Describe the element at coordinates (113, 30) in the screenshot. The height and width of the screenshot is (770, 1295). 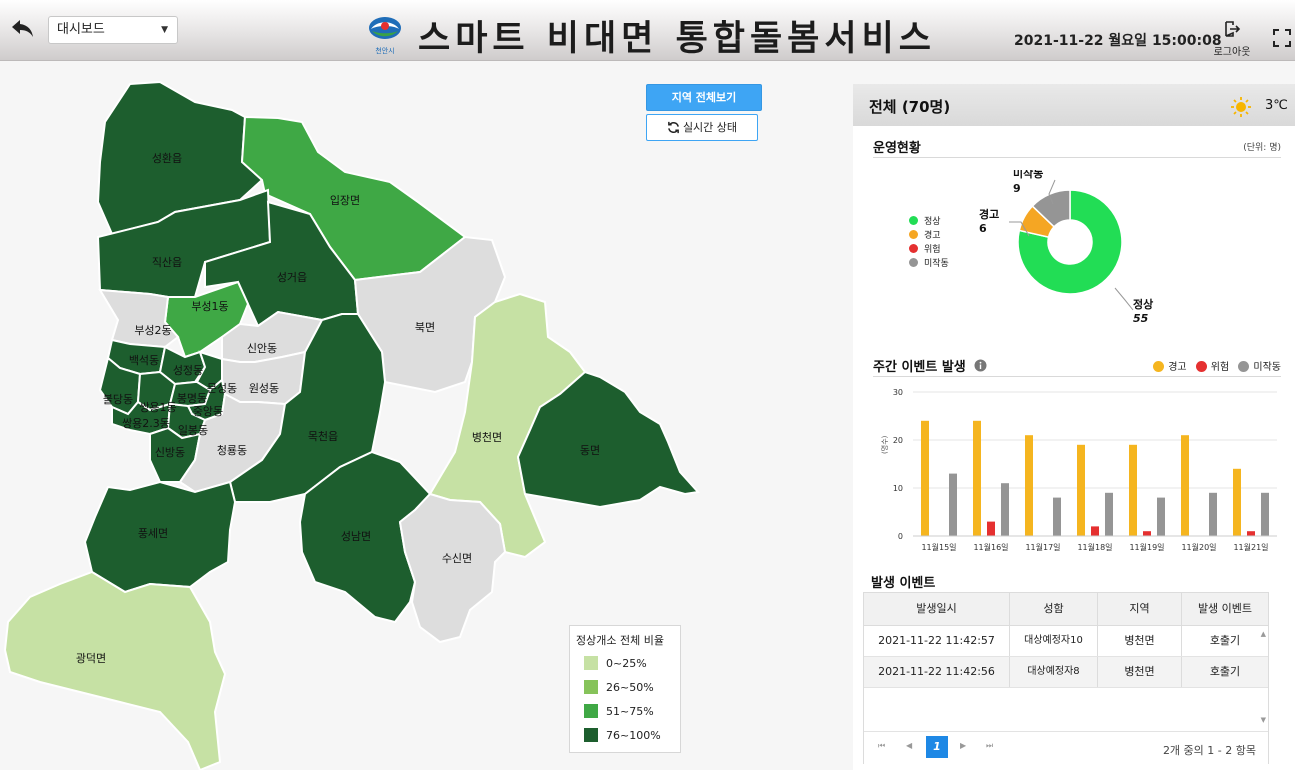
I see `dashboard-select: 대시보드 ▼` at that location.